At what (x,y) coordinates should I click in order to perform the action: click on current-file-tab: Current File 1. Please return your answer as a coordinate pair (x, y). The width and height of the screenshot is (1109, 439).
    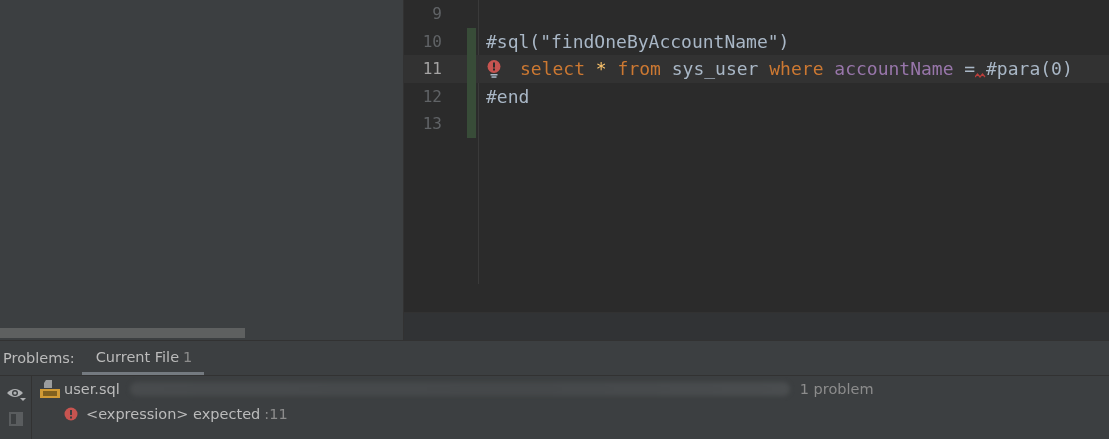
    Looking at the image, I should click on (143, 358).